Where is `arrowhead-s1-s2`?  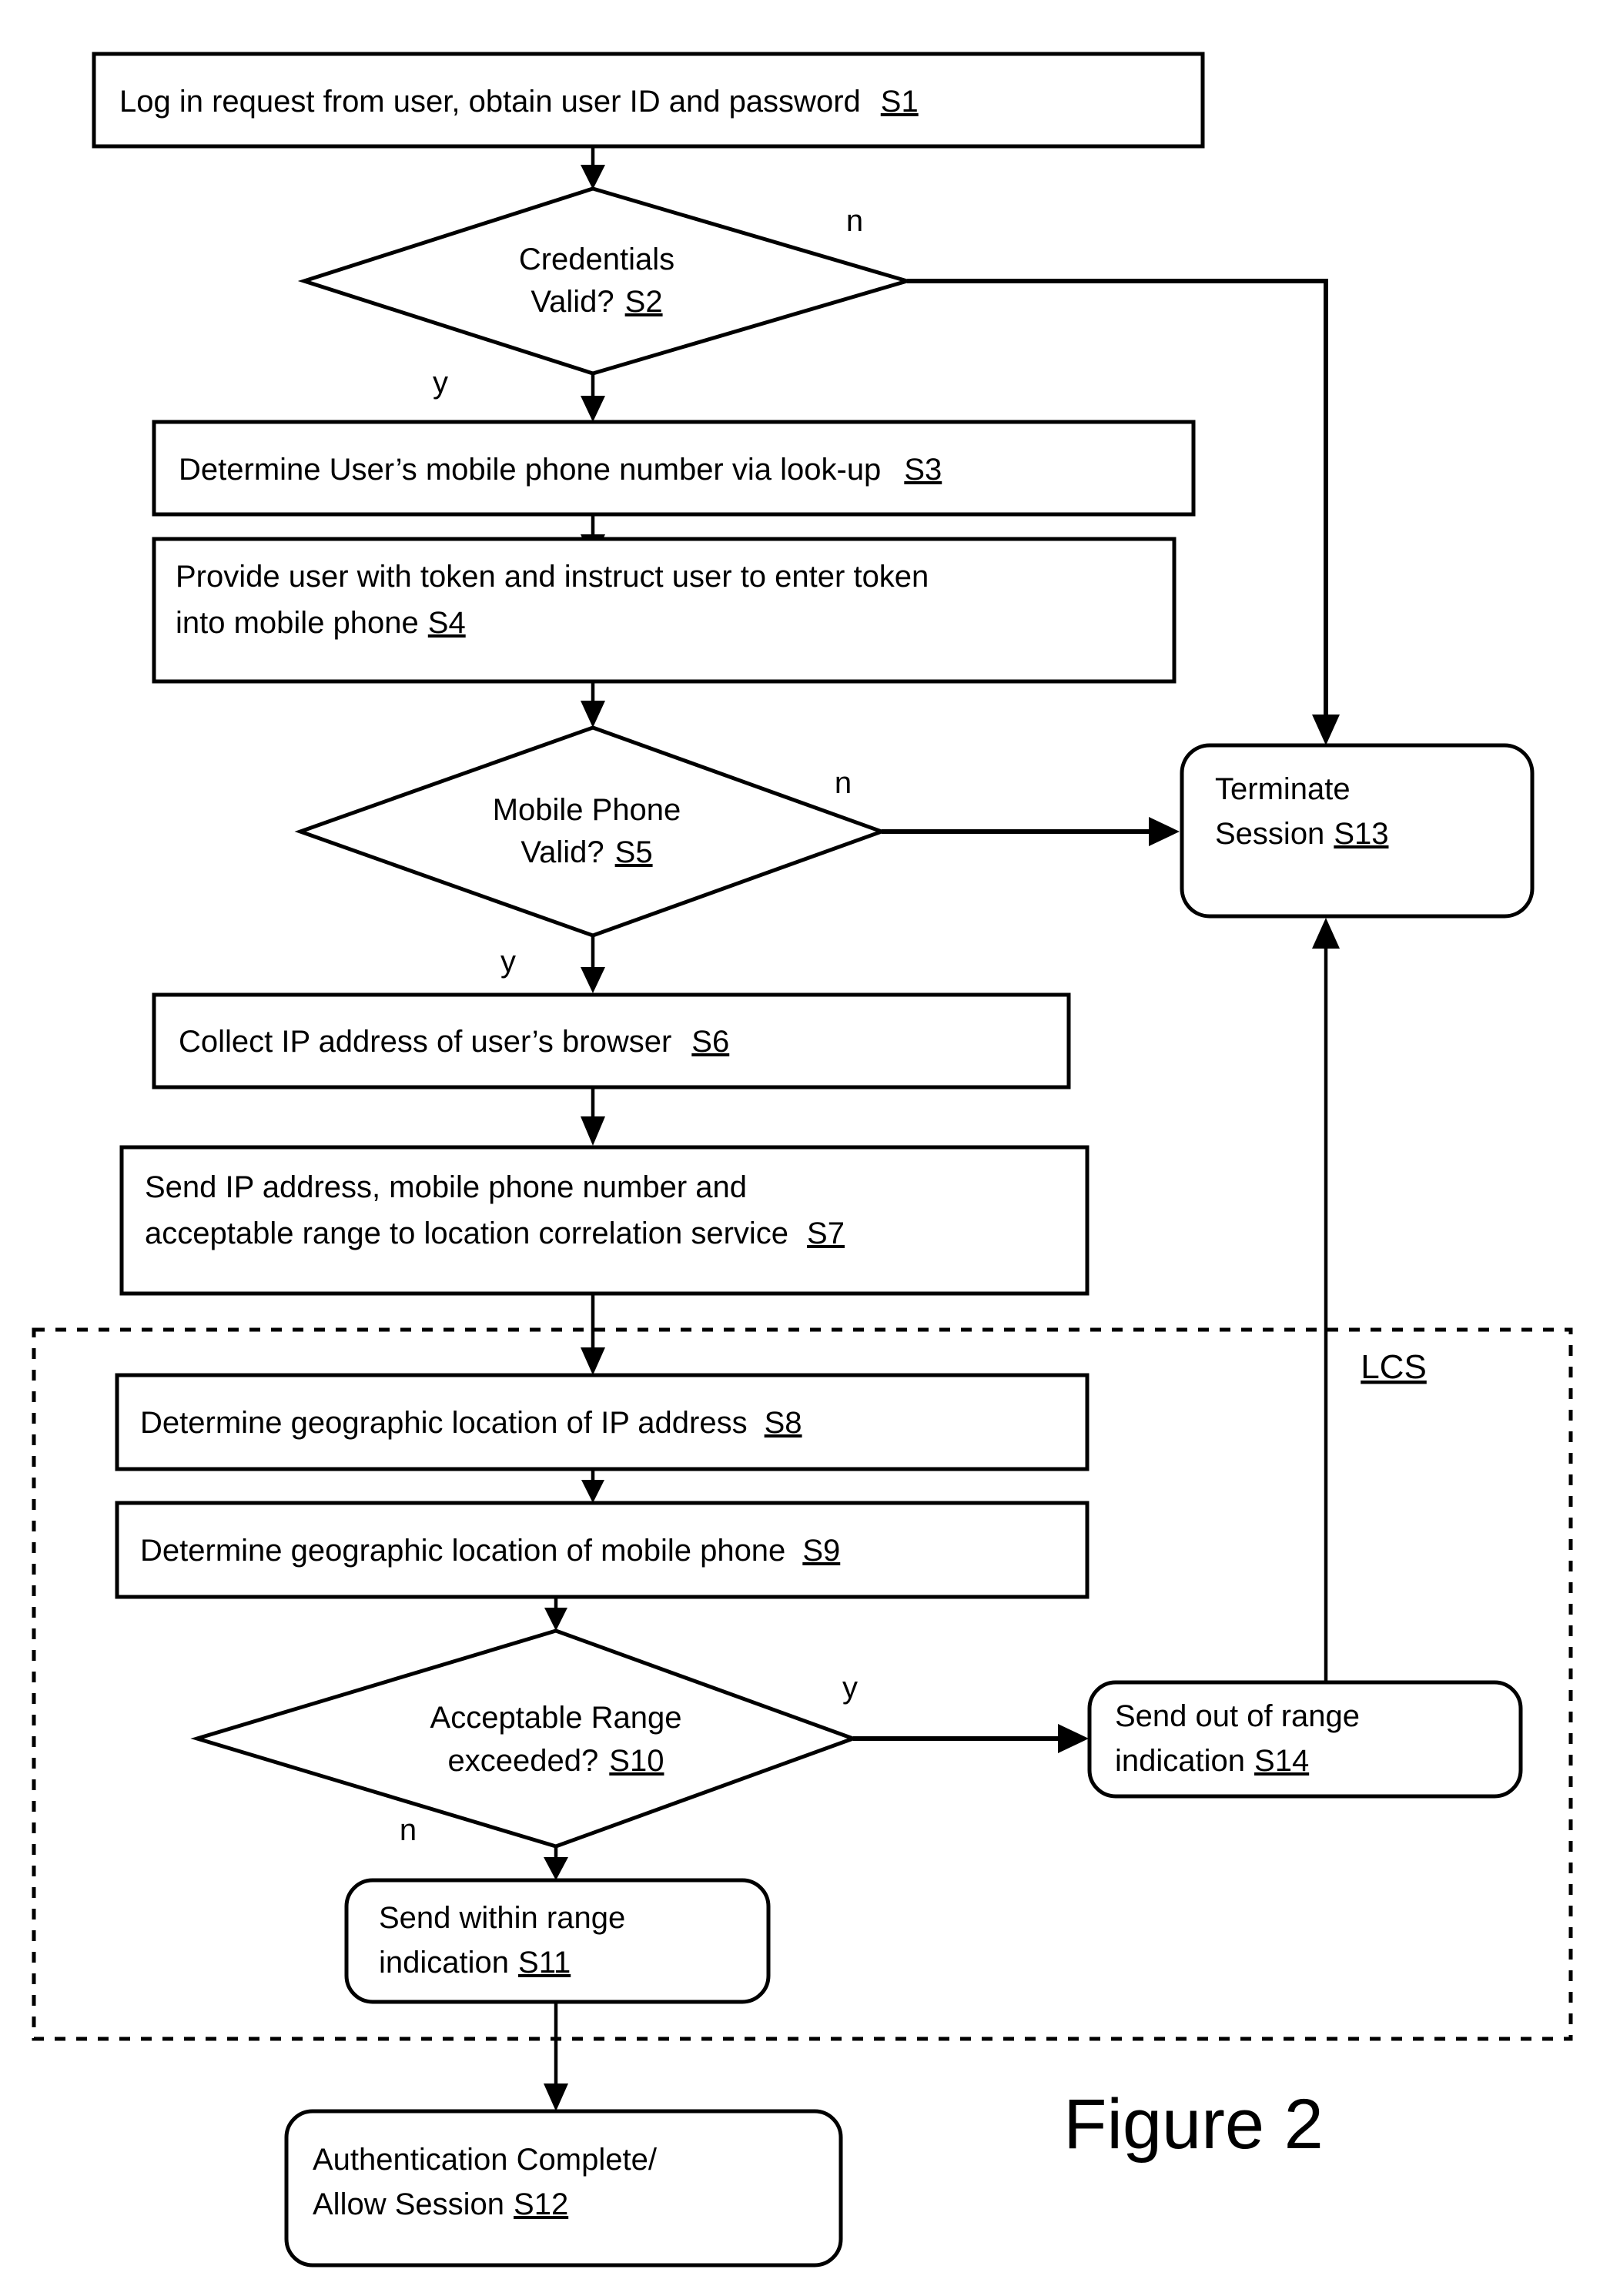 arrowhead-s1-s2 is located at coordinates (593, 177).